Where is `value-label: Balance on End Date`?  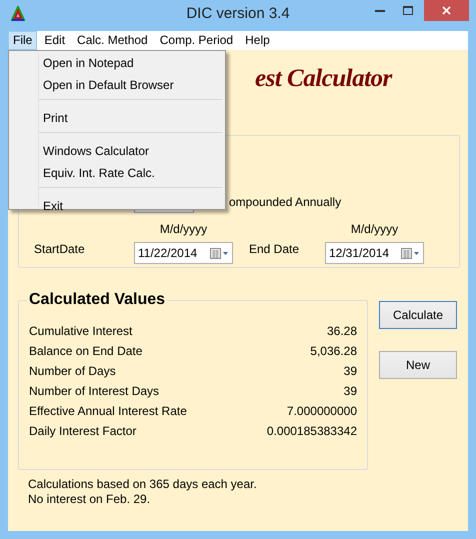
value-label: Balance on End Date is located at coordinates (85, 351).